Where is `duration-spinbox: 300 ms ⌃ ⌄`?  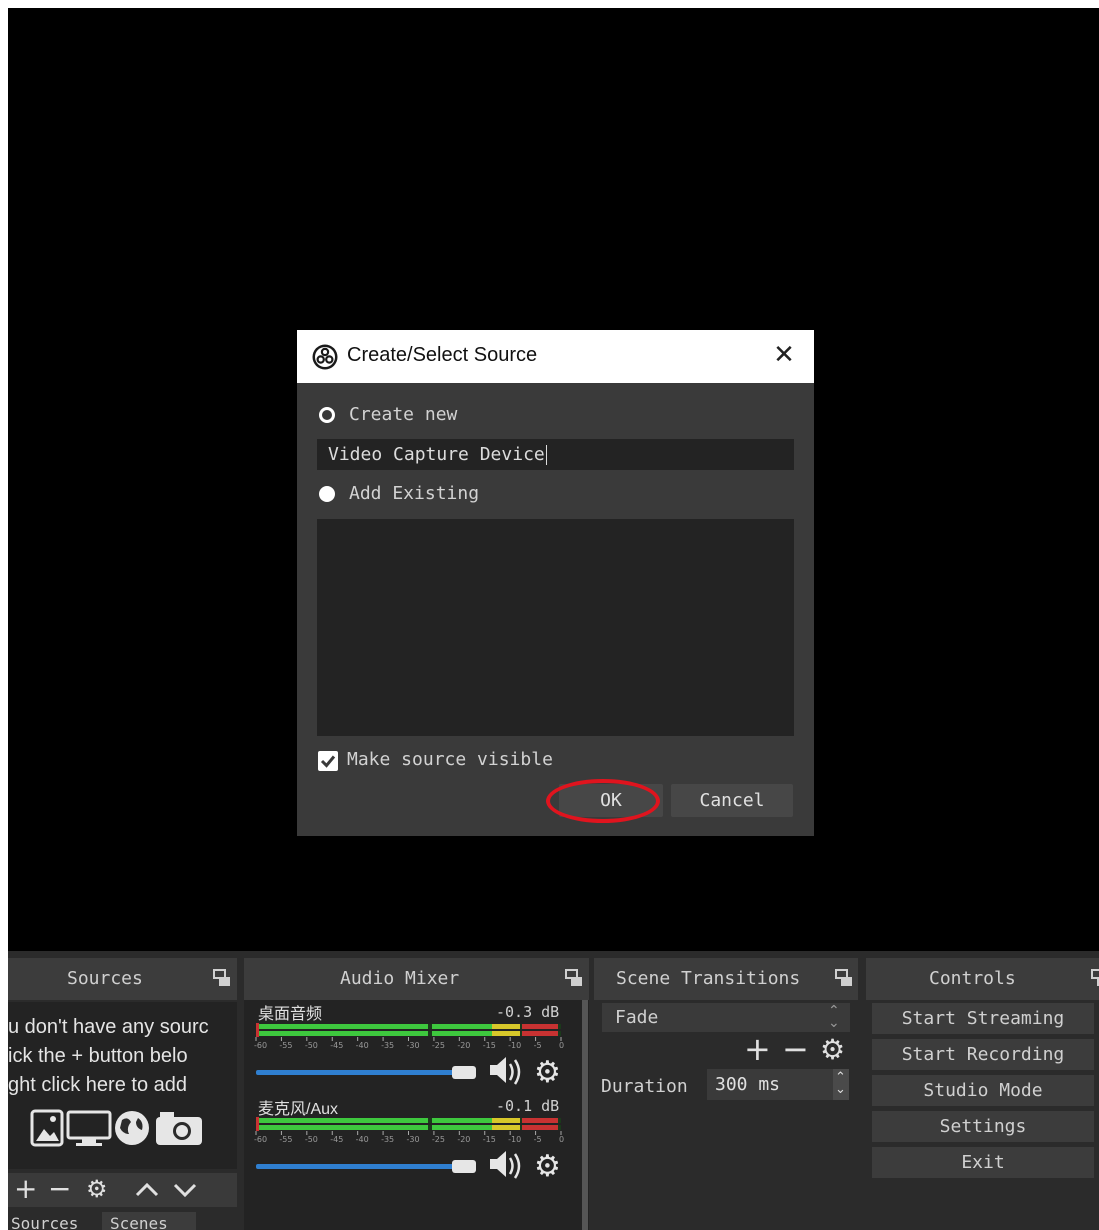 duration-spinbox: 300 ms ⌃ ⌄ is located at coordinates (778, 1084).